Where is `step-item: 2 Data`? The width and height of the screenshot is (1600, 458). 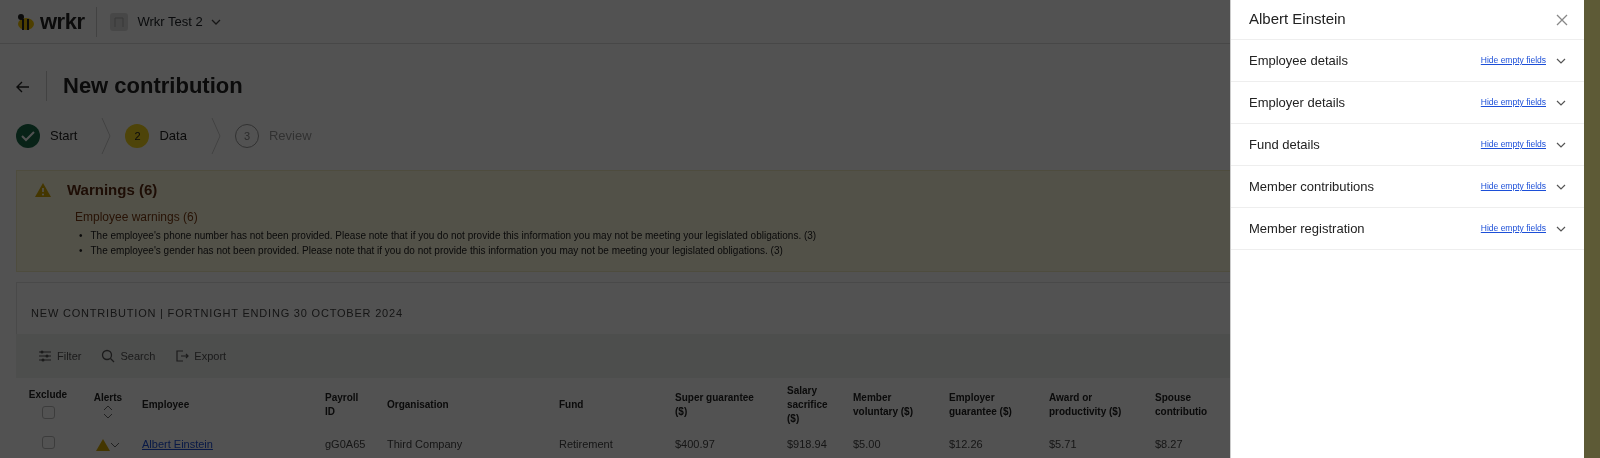
step-item: 2 Data is located at coordinates (161, 136).